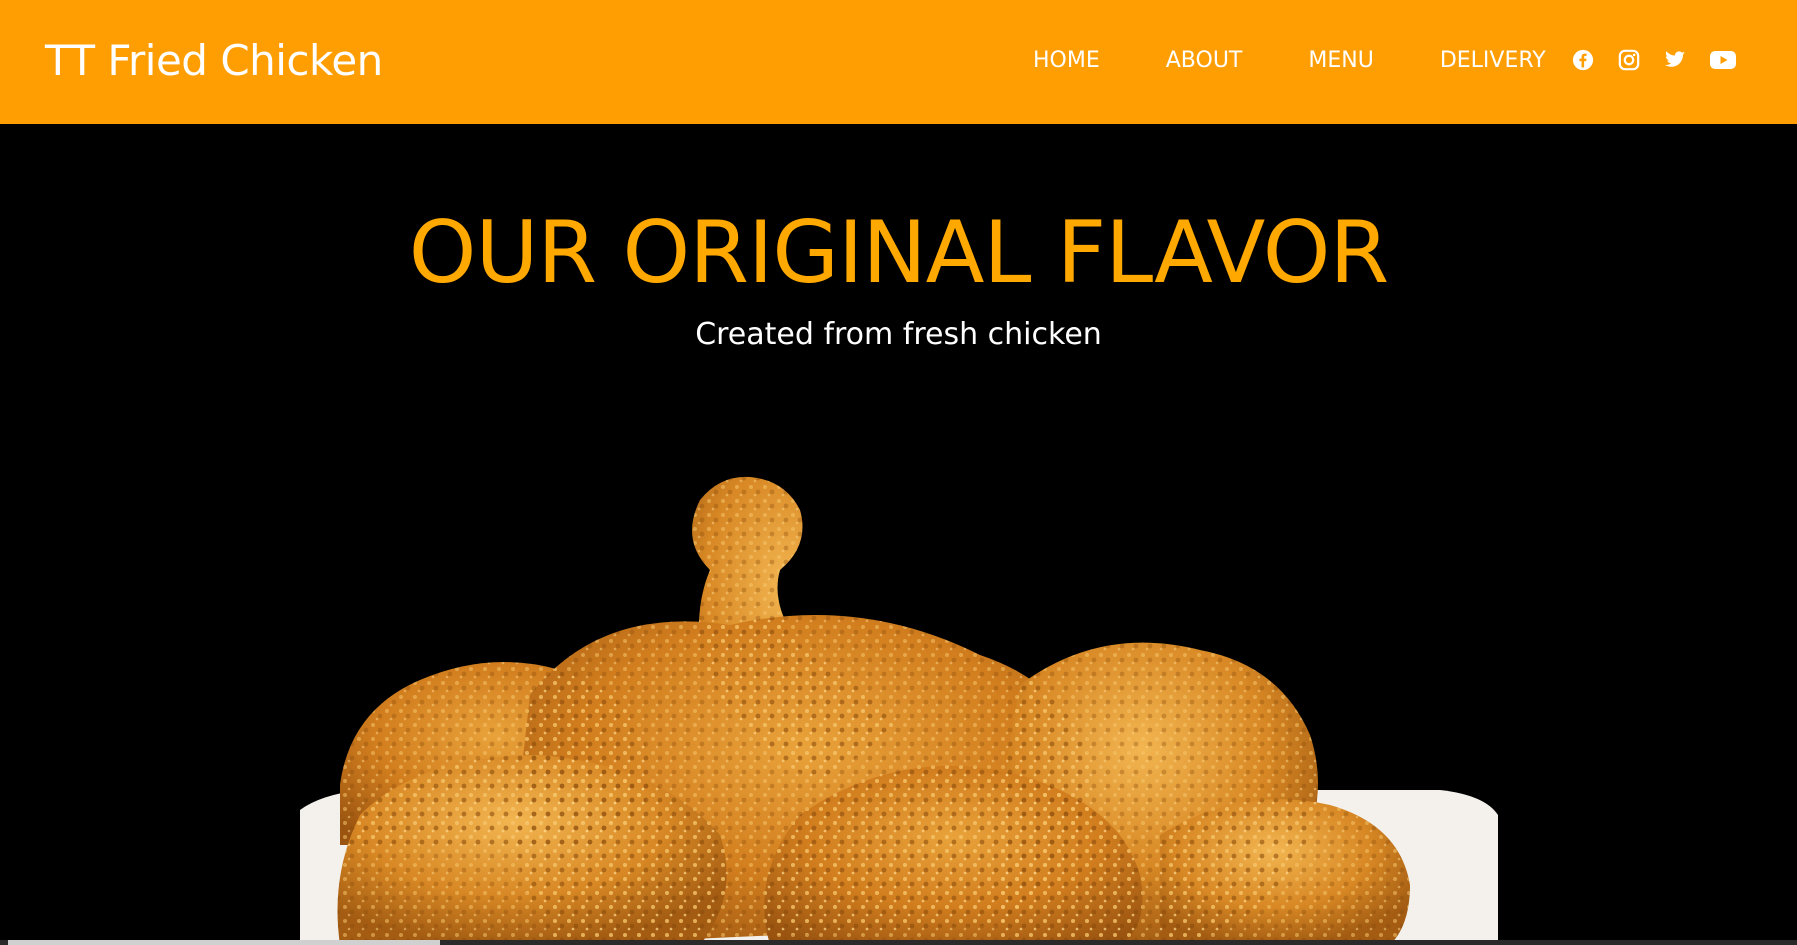  I want to click on nav-item-home: HOME, so click(1066, 61).